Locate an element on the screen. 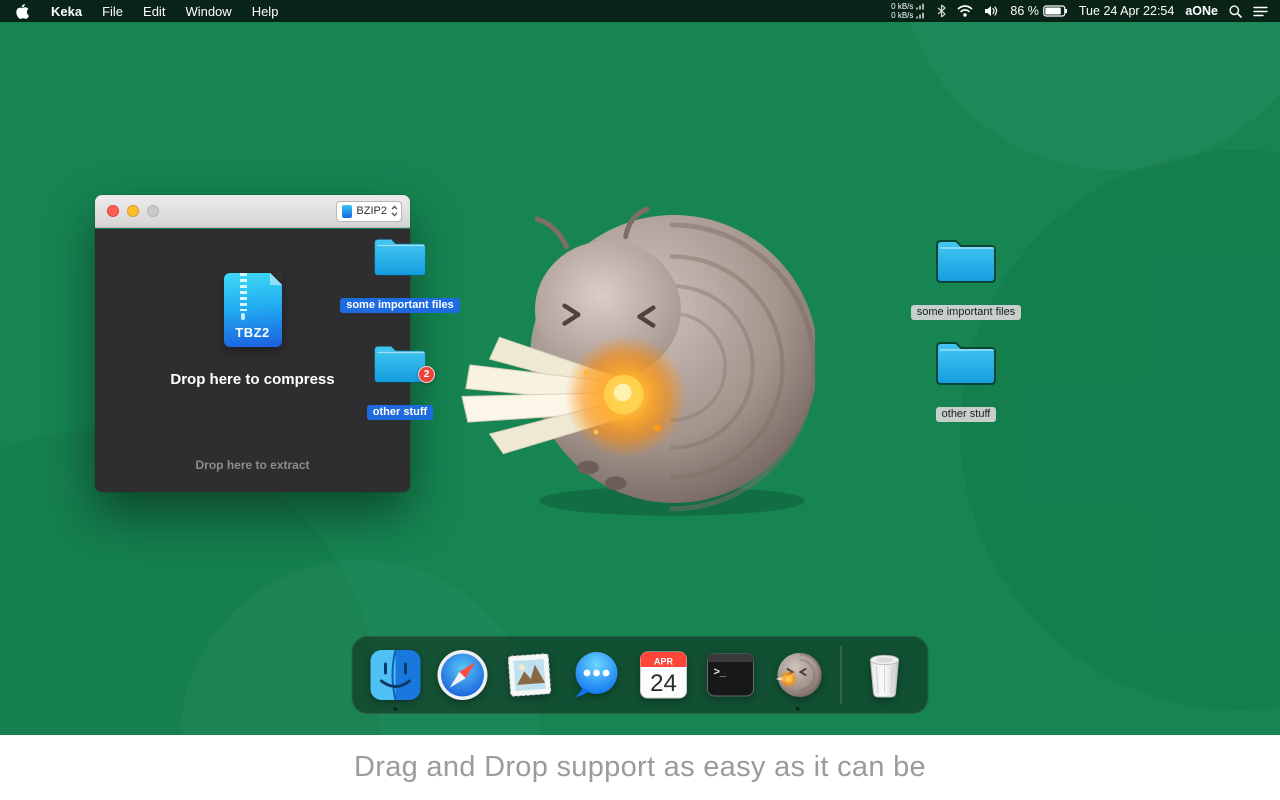 This screenshot has width=1280, height=800. dock-icon-safari is located at coordinates (463, 675).